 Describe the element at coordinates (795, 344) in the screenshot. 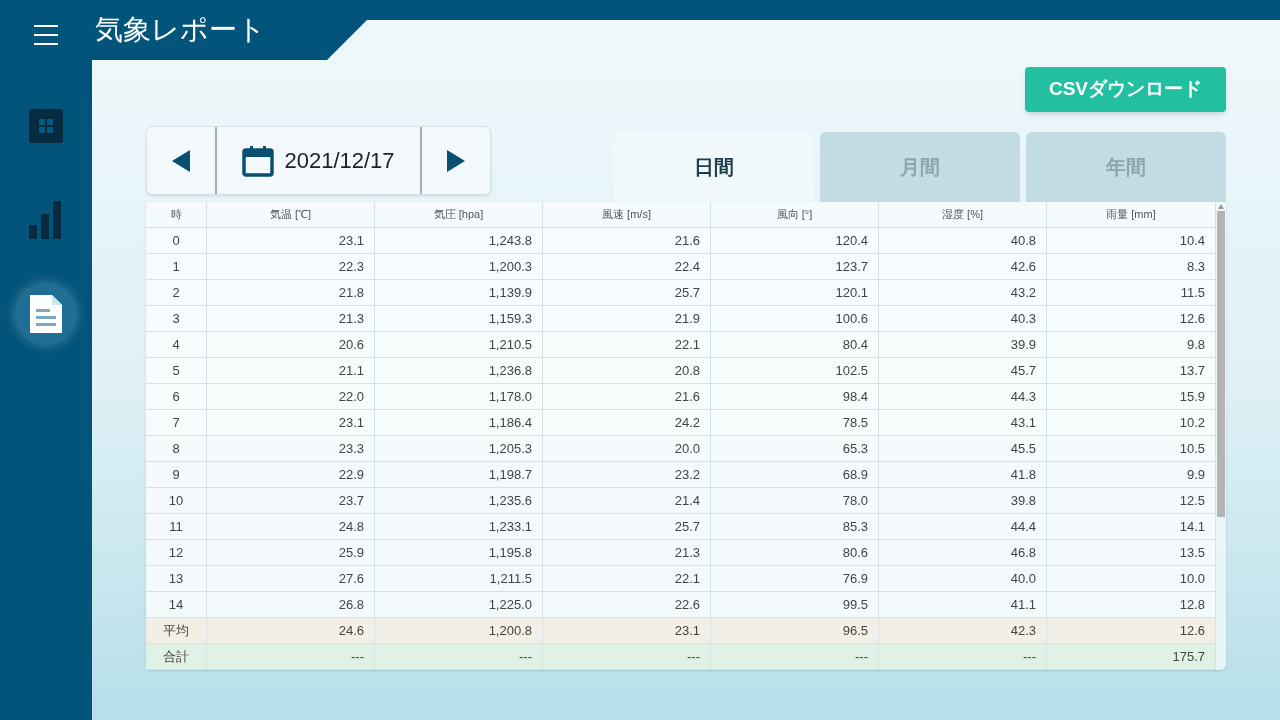

I see `table-cell: 80.4` at that location.